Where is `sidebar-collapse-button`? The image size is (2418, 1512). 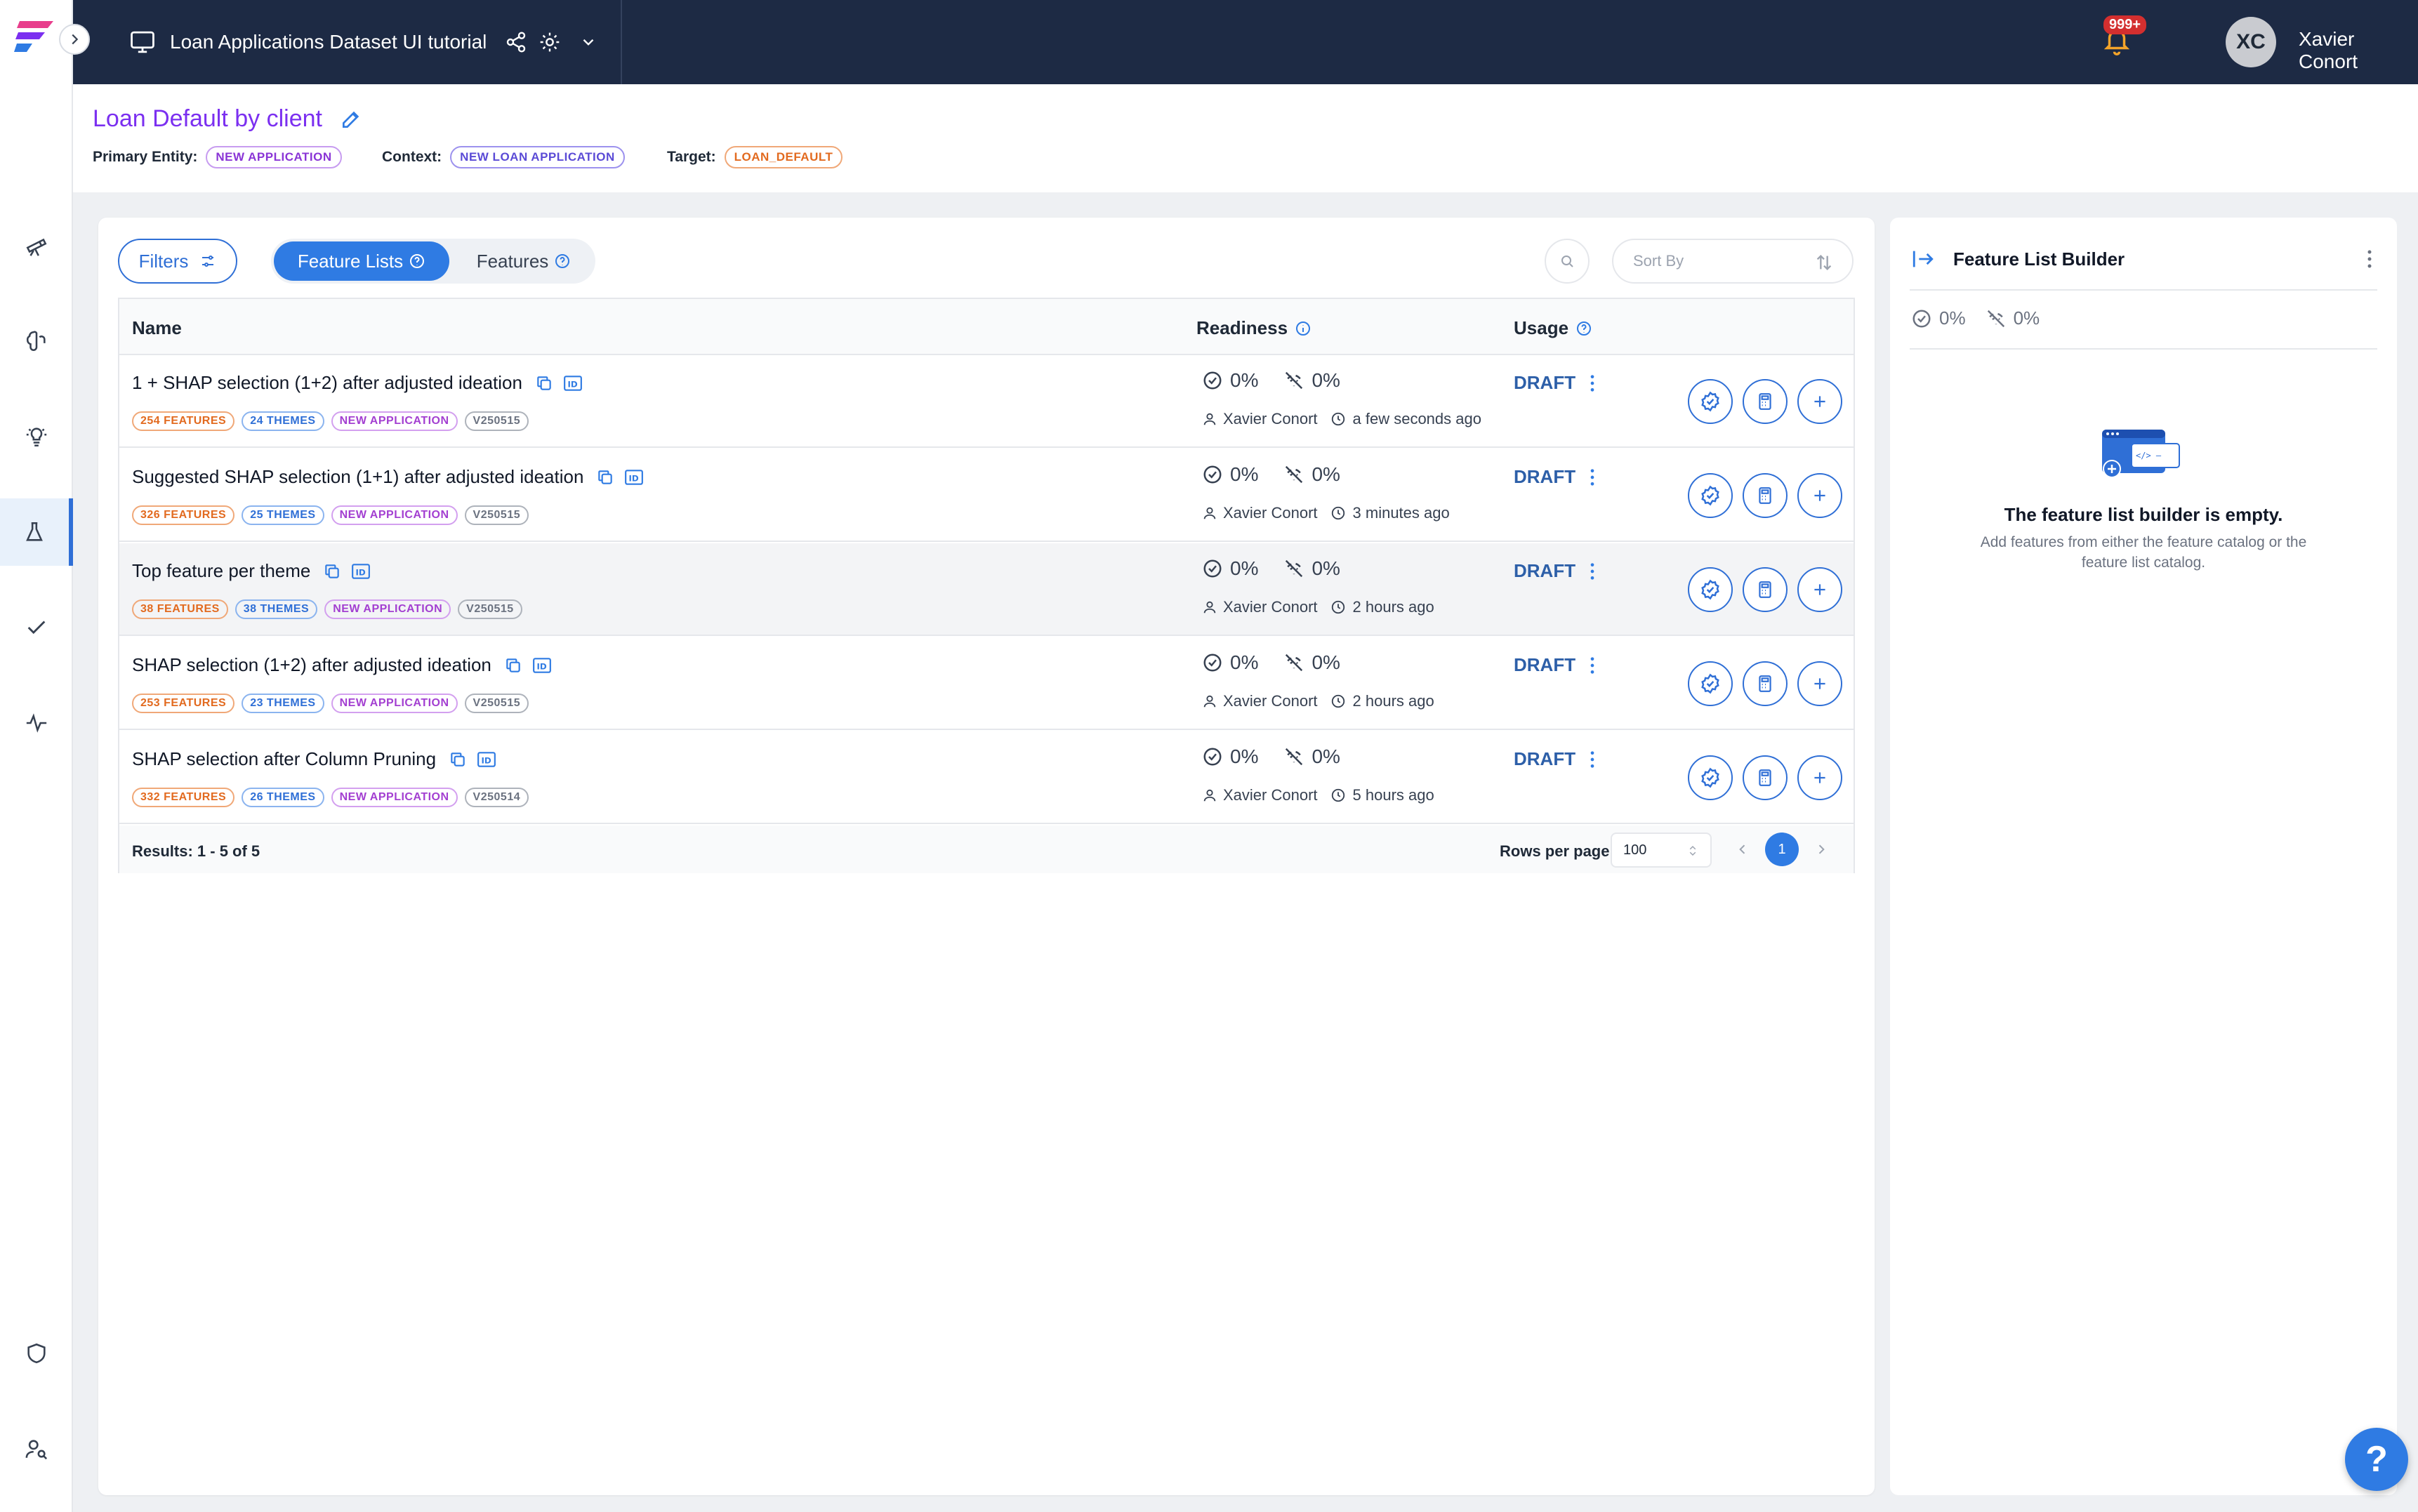
sidebar-collapse-button is located at coordinates (74, 39).